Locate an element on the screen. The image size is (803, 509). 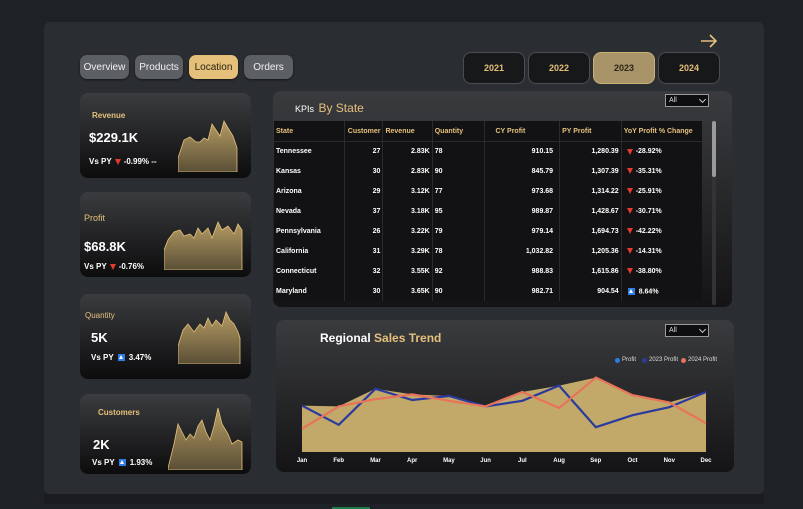
regional-sales-trend-chart is located at coordinates (504, 414).